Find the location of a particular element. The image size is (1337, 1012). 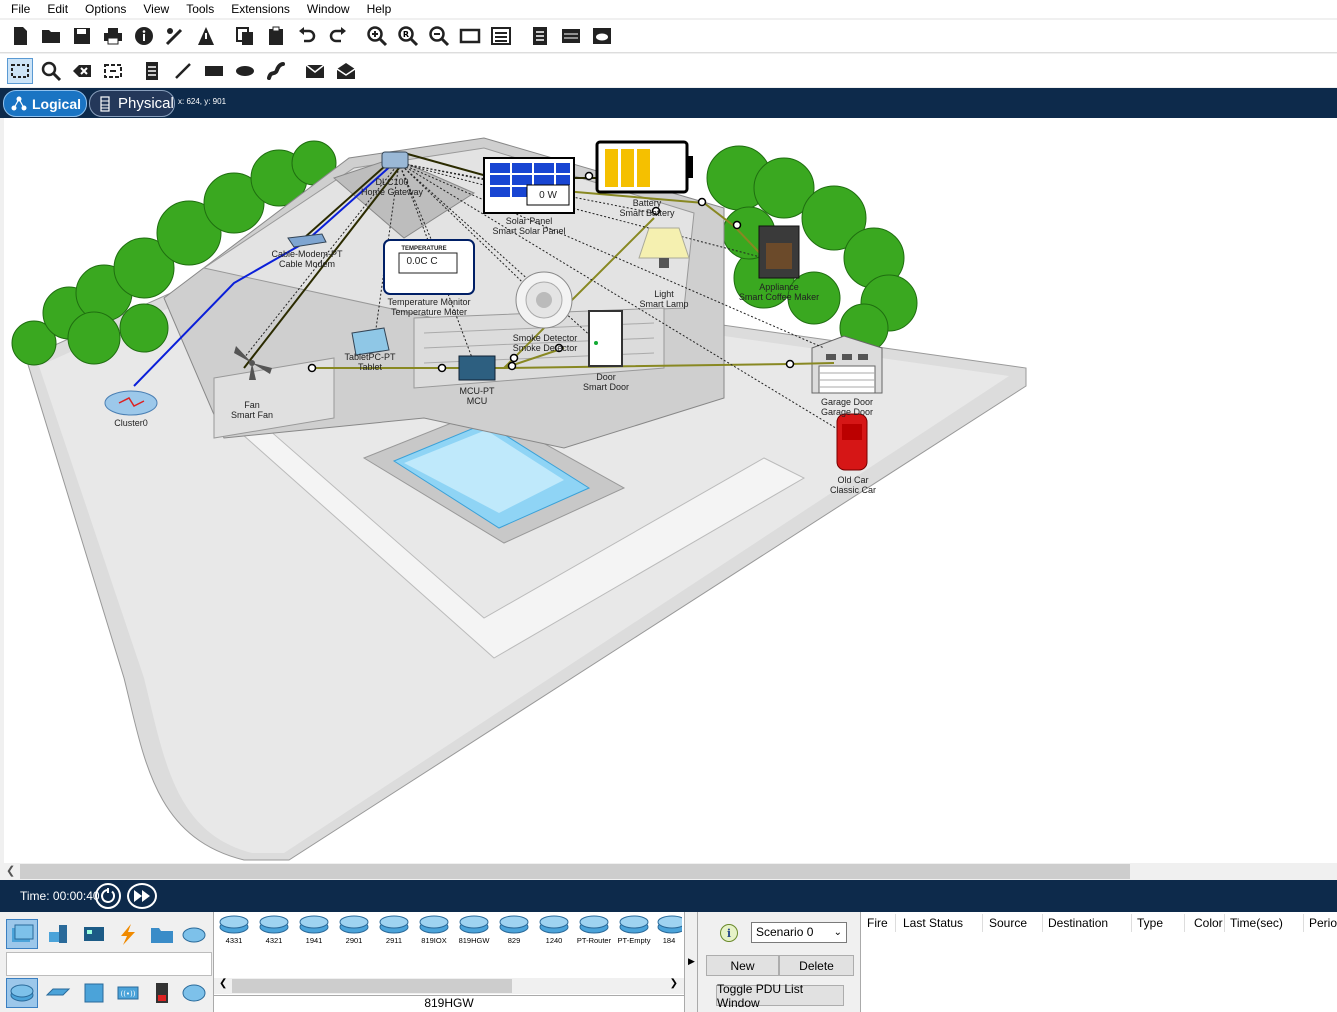

new-scenario-button: New is located at coordinates (742, 965).